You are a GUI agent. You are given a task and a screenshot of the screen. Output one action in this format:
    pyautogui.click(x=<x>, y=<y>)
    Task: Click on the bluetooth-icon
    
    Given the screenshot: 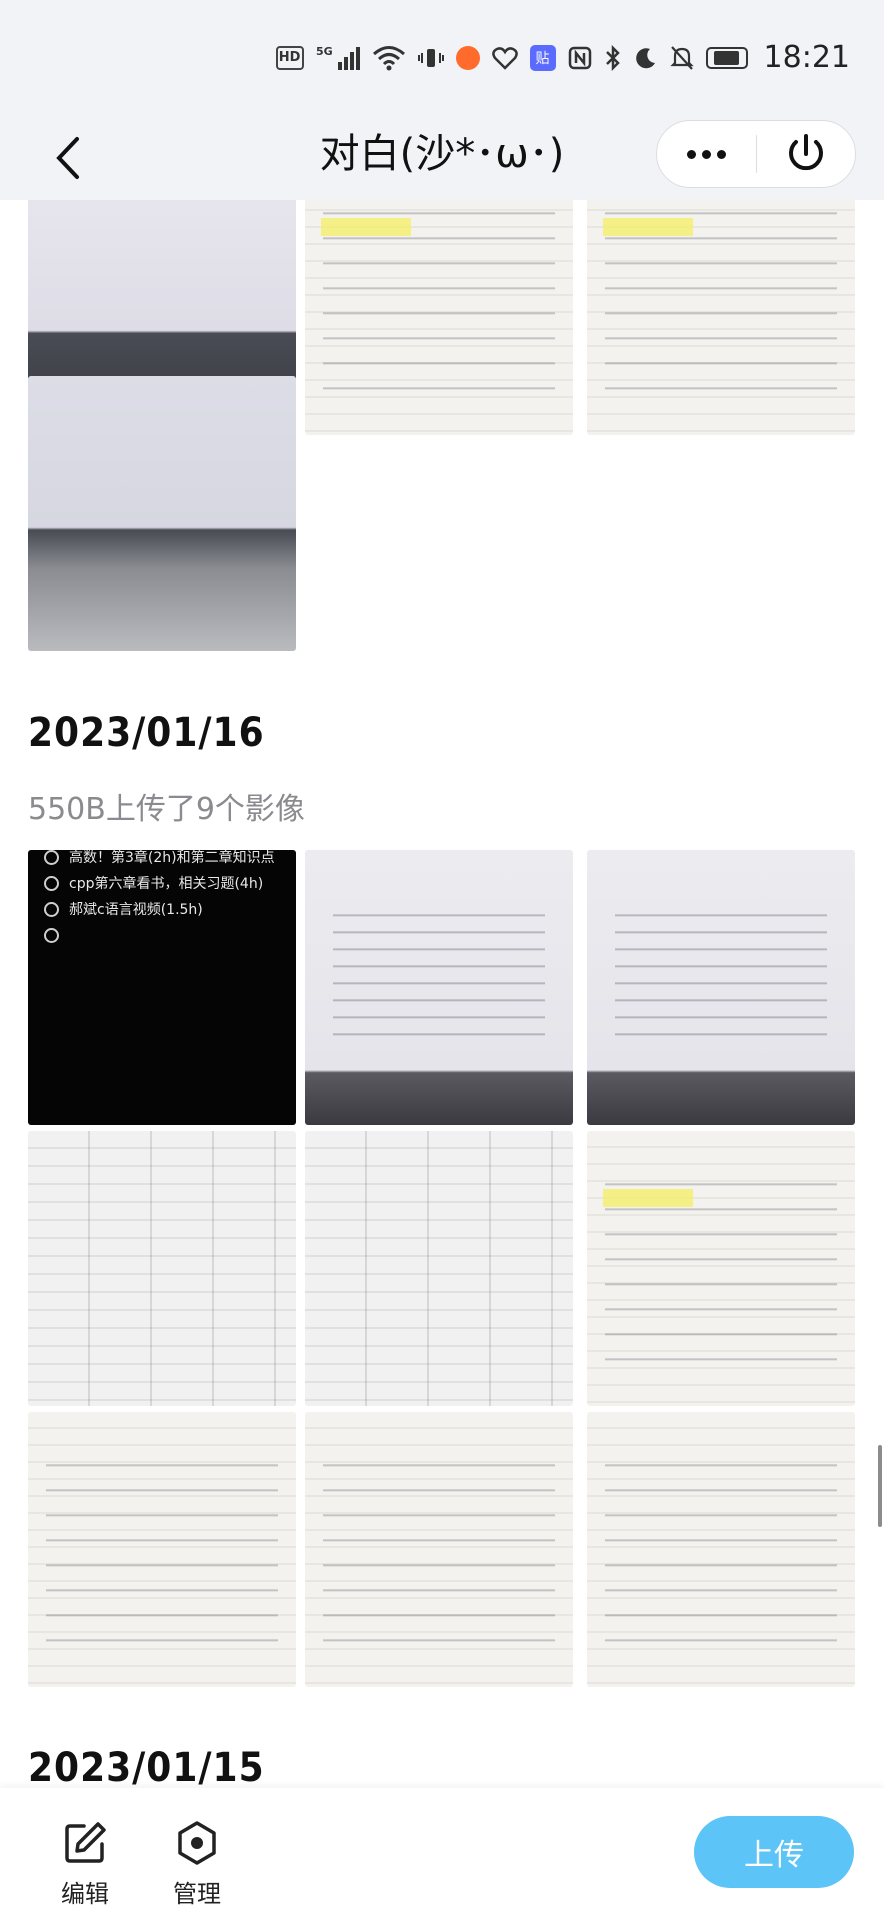 What is the action you would take?
    pyautogui.click(x=613, y=57)
    